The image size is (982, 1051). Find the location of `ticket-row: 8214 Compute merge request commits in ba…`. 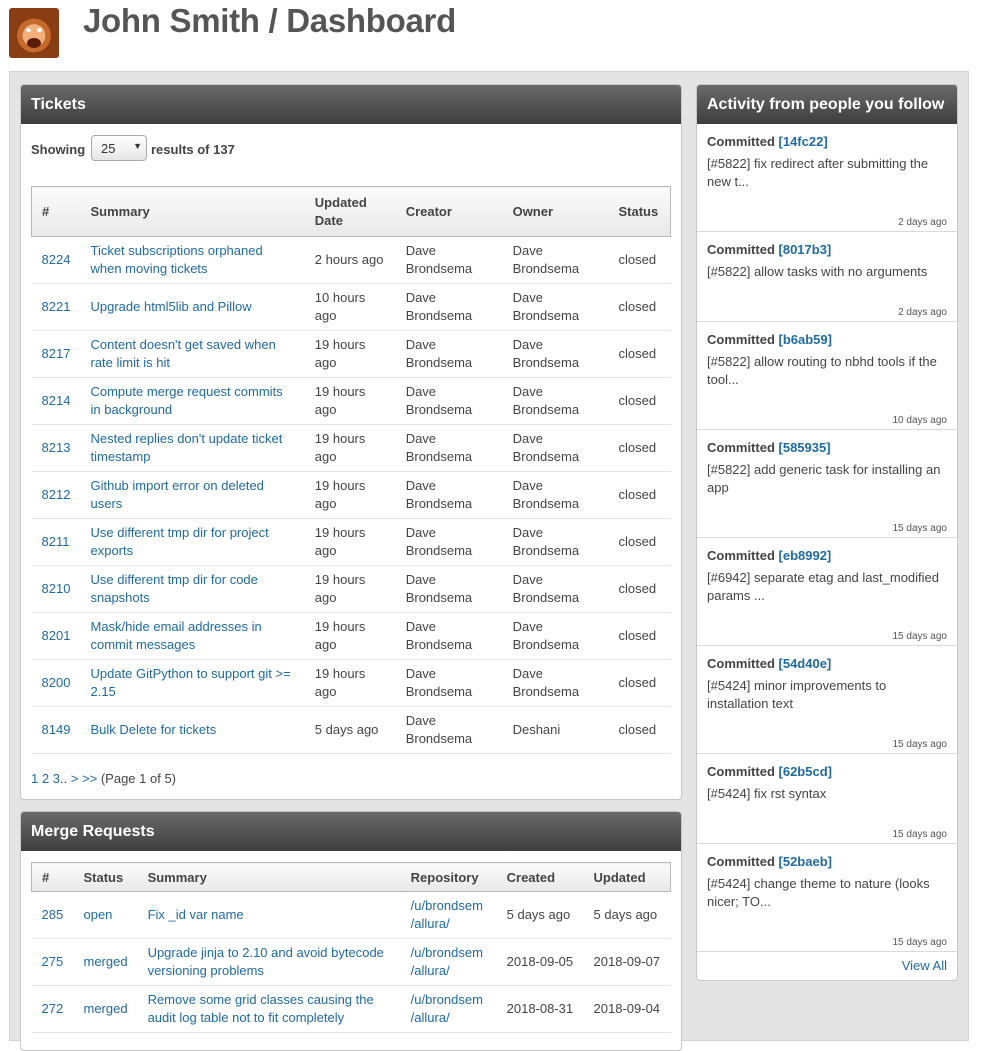

ticket-row: 8214 Compute merge request commits in ba… is located at coordinates (351, 401).